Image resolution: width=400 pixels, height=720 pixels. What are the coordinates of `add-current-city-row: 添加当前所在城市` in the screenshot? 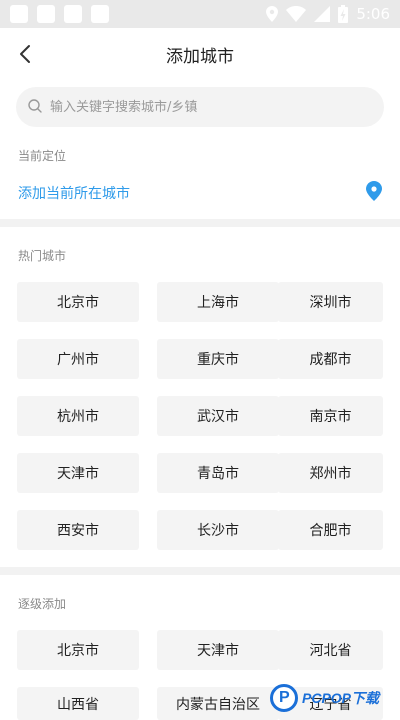 It's located at (200, 193).